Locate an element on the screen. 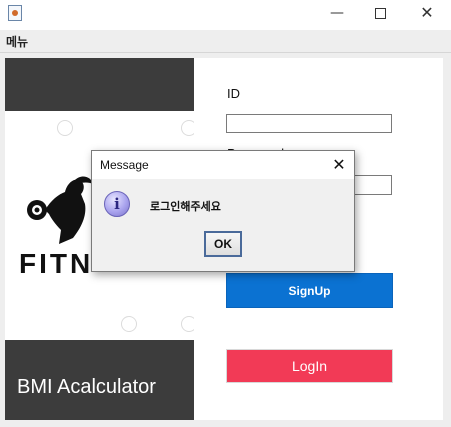 The width and height of the screenshot is (451, 427). minimize-button: — is located at coordinates (337, 14).